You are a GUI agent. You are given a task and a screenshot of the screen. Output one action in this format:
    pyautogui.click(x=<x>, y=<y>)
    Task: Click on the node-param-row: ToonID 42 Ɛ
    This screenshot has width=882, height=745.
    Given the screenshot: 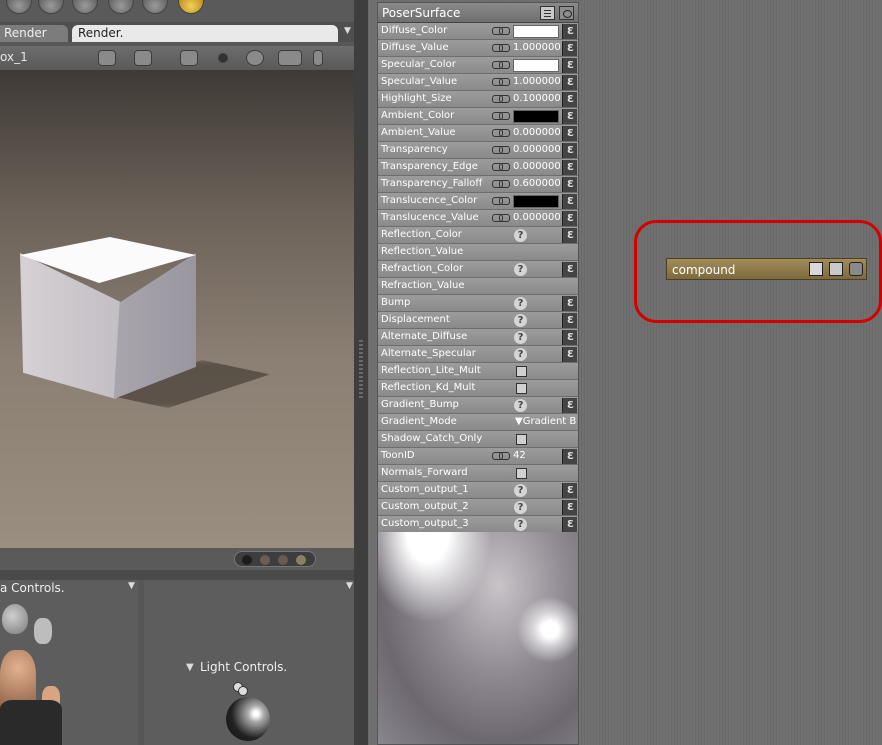 What is the action you would take?
    pyautogui.click(x=478, y=456)
    